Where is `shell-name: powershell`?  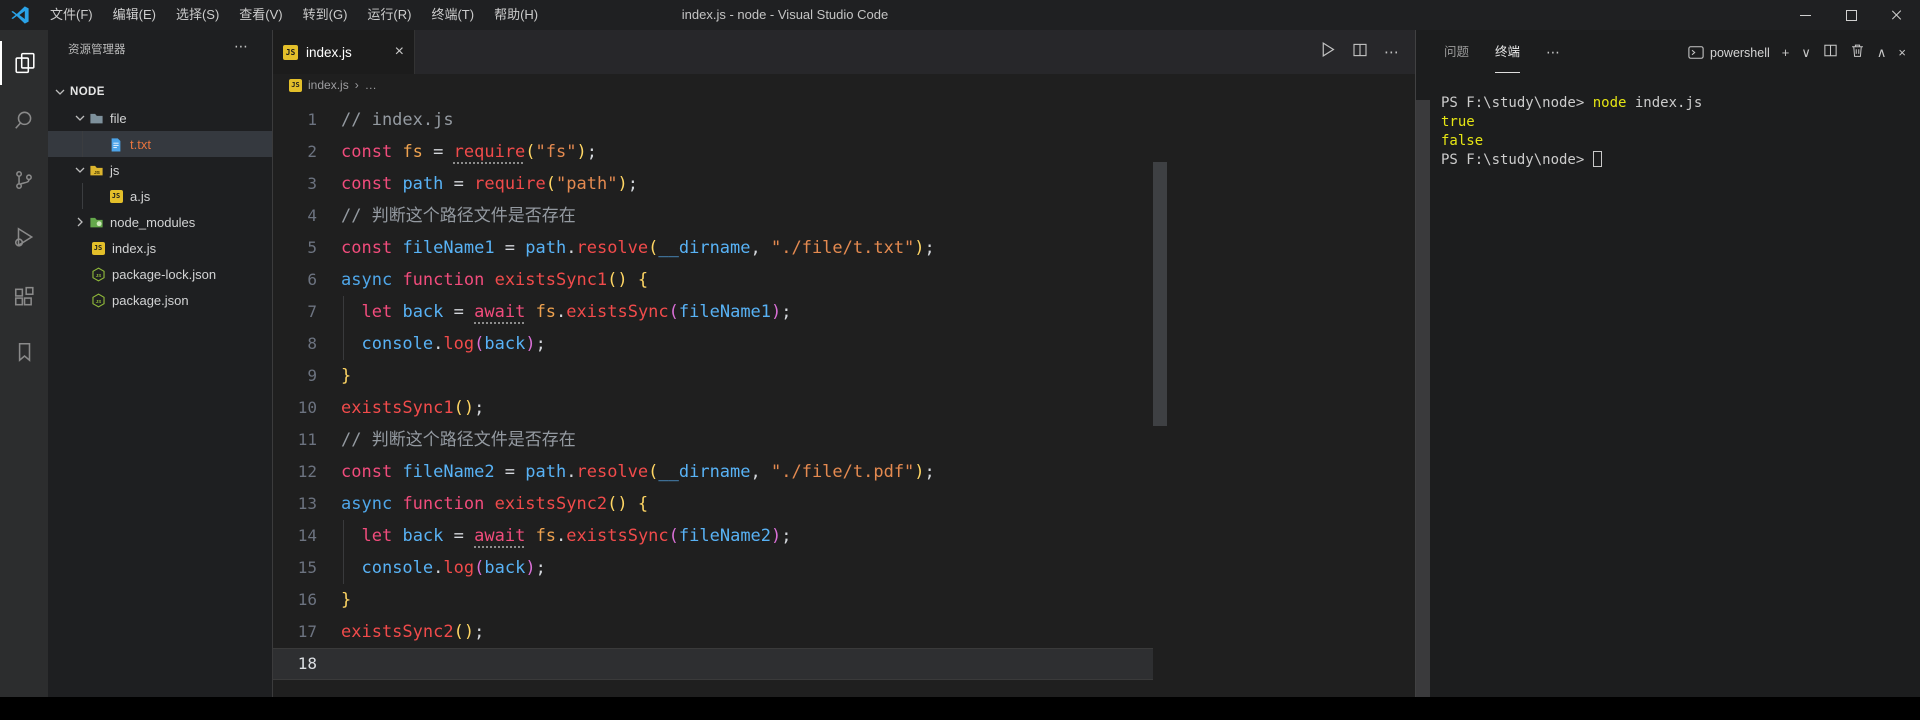
shell-name: powershell is located at coordinates (1740, 52).